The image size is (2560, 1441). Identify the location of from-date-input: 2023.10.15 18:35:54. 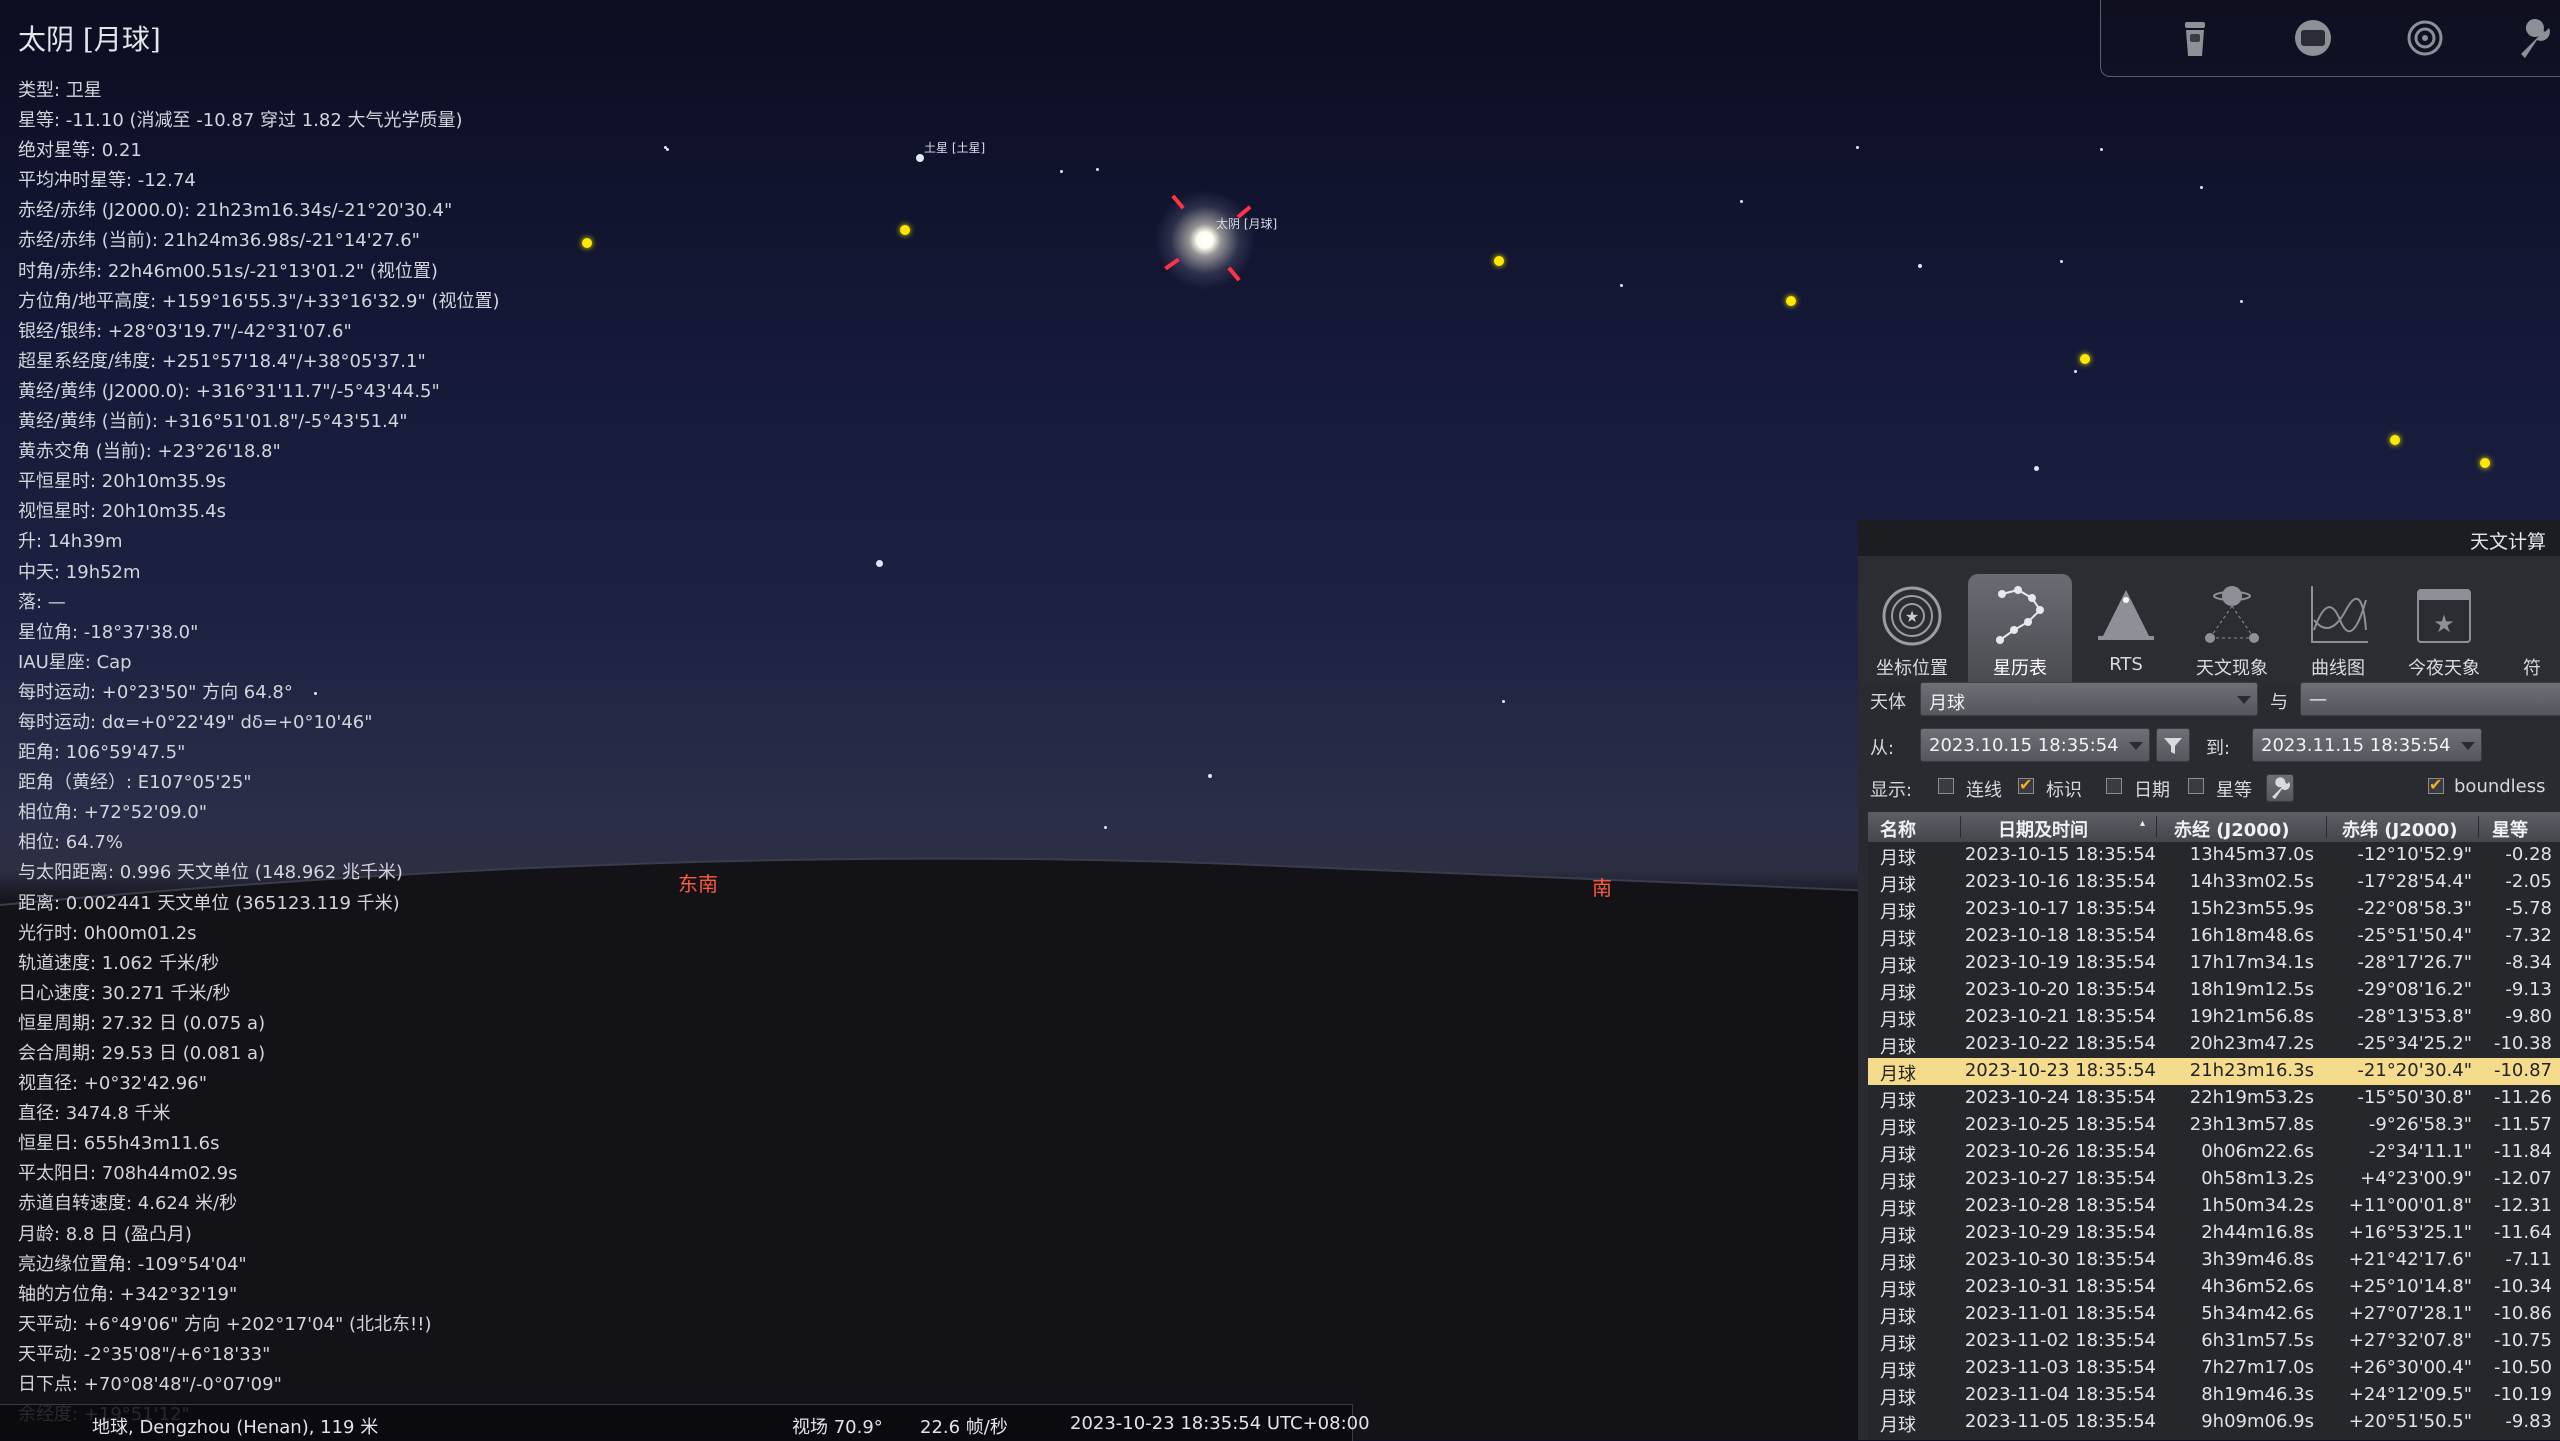
(2035, 745).